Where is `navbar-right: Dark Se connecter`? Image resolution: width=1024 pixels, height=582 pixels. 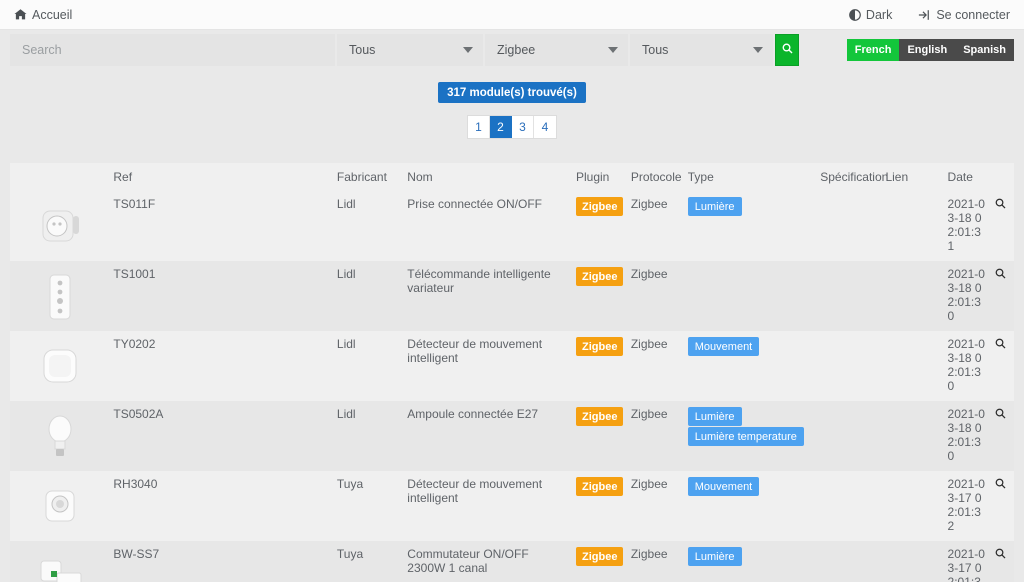
navbar-right: Dark Se connecter is located at coordinates (929, 15).